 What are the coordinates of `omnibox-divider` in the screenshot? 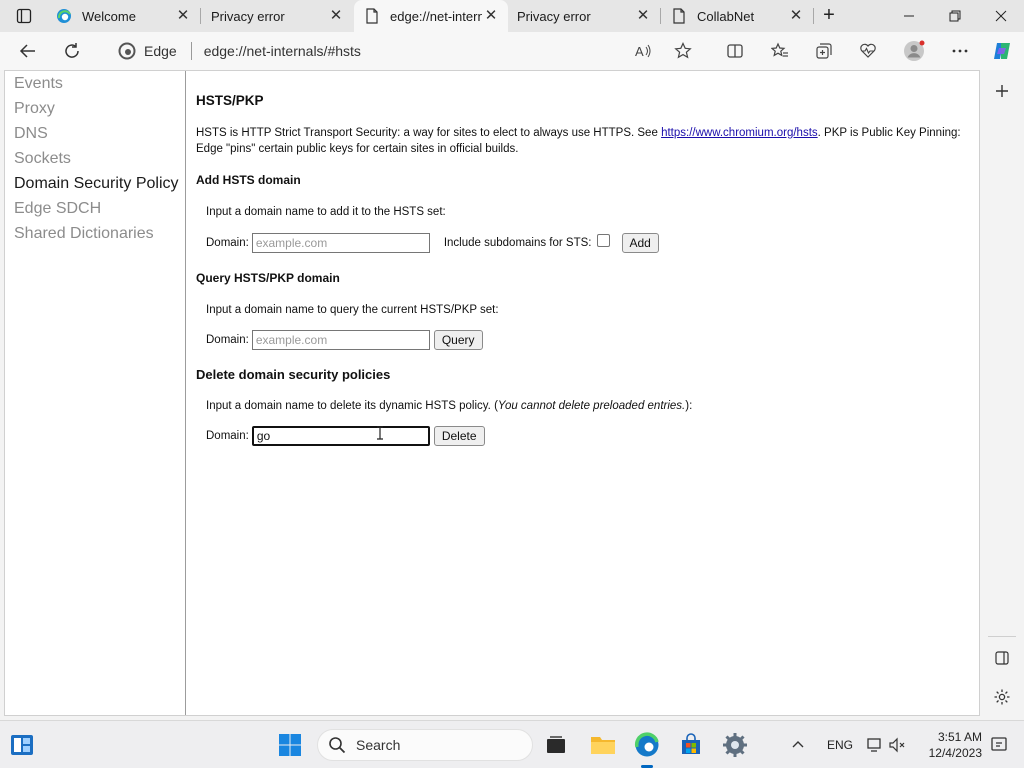 It's located at (191, 51).